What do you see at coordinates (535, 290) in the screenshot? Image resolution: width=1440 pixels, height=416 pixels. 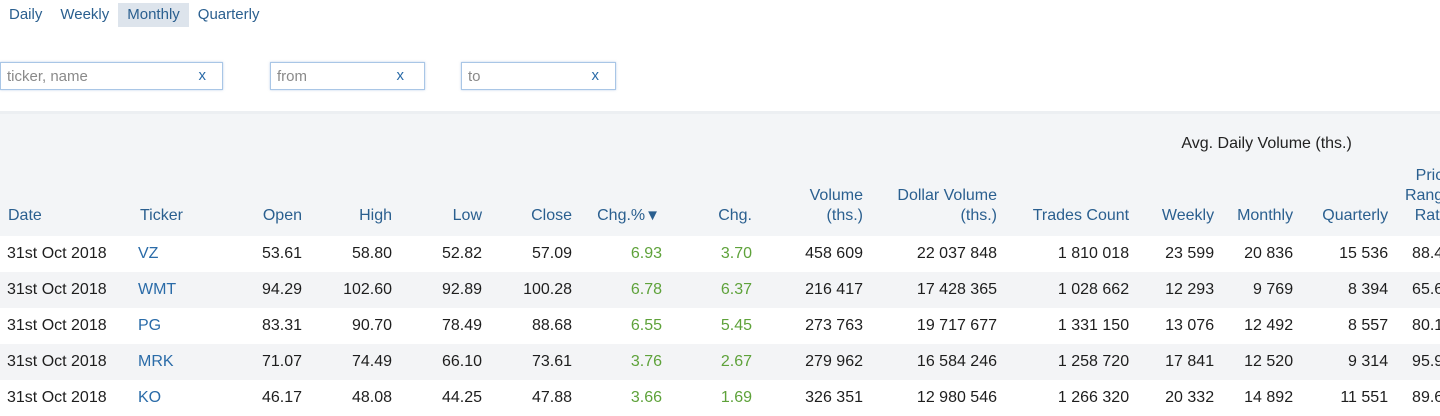 I see `row-close: 100.28` at bounding box center [535, 290].